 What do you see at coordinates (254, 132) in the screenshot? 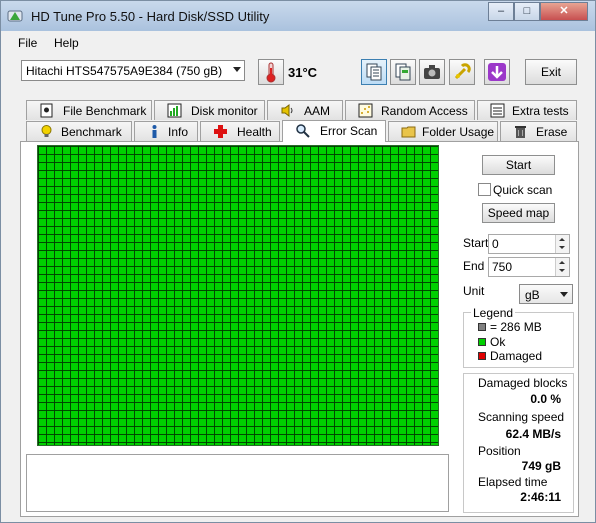
I see `tab-label: Health` at bounding box center [254, 132].